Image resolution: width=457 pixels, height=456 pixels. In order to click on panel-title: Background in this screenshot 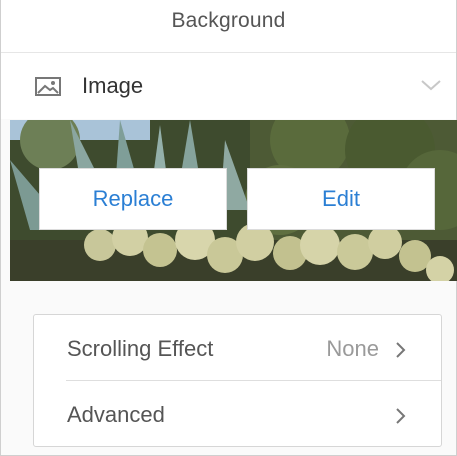, I will do `click(228, 20)`.